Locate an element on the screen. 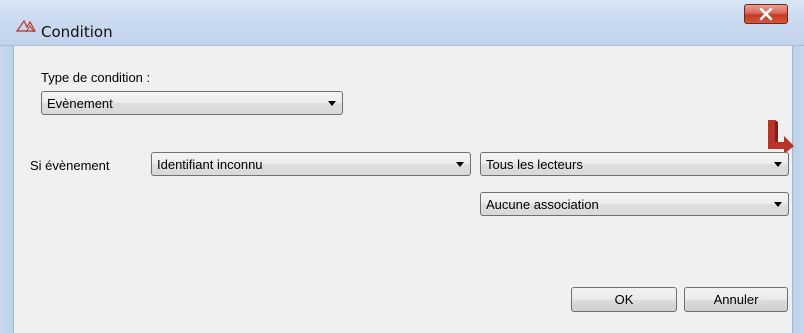  close-icon is located at coordinates (766, 14).